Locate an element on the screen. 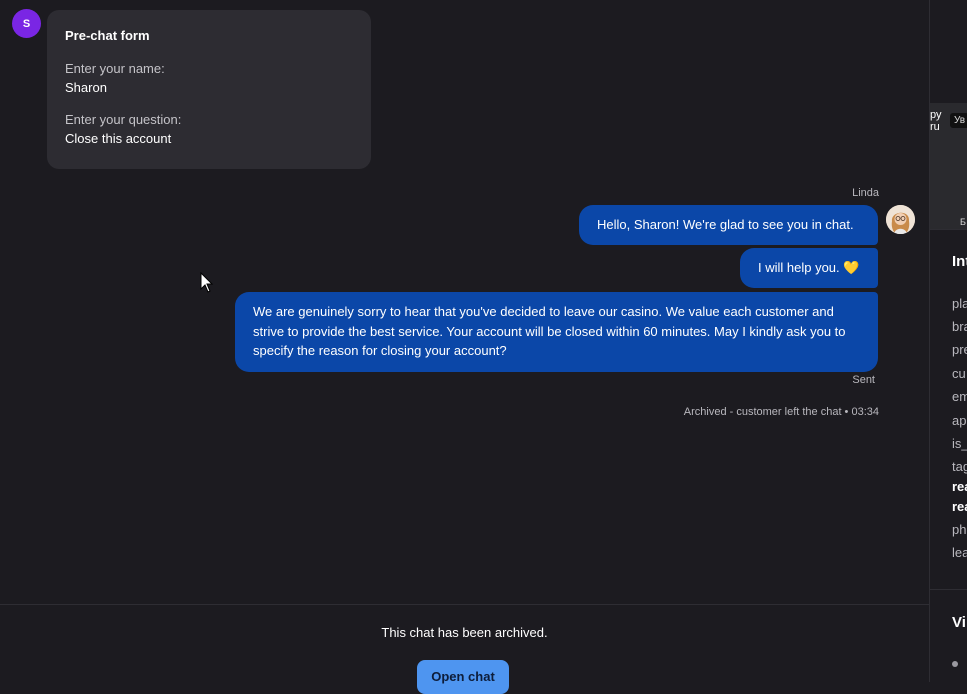 This screenshot has height=694, width=967. prechat-name-label: Enter your name: is located at coordinates (115, 68).